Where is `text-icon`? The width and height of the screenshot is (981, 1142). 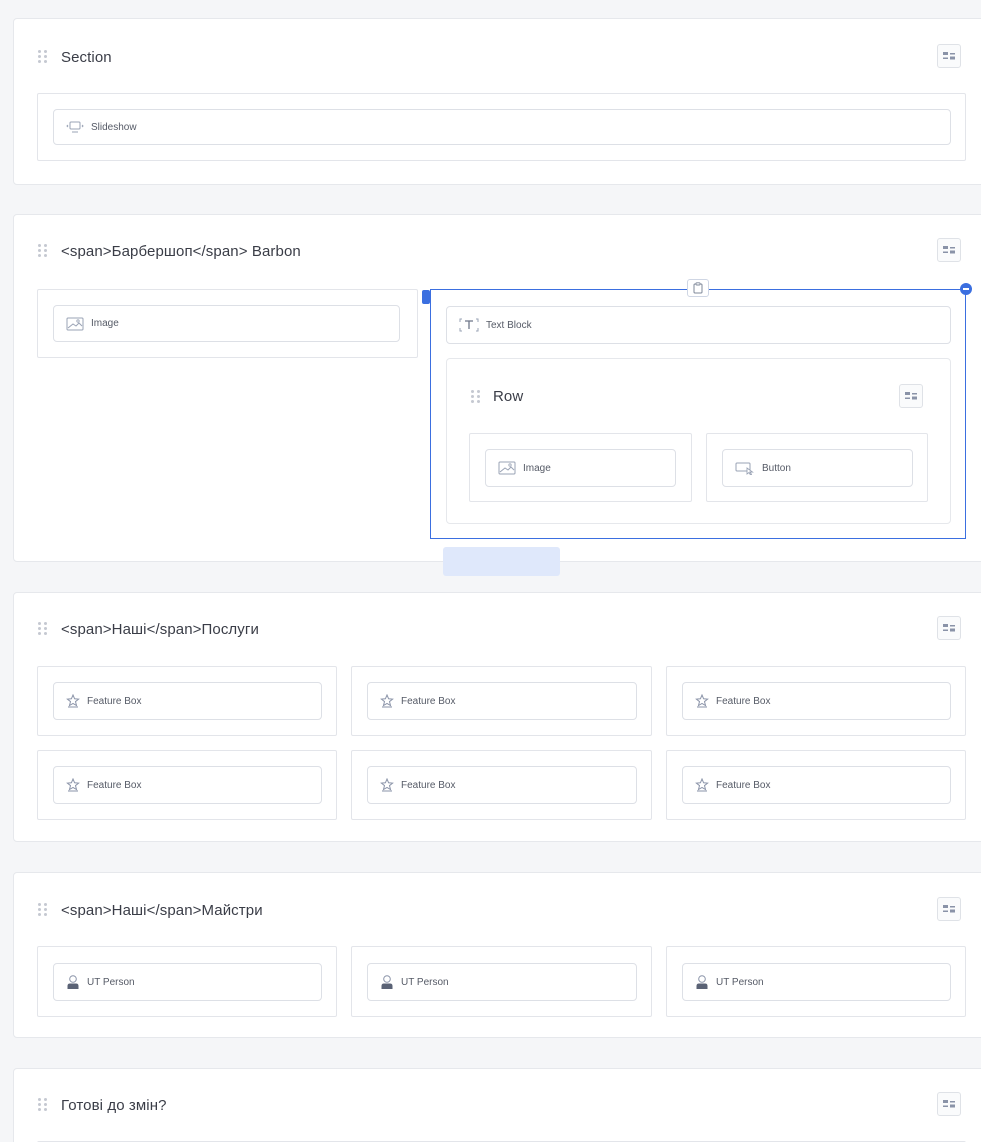 text-icon is located at coordinates (469, 325).